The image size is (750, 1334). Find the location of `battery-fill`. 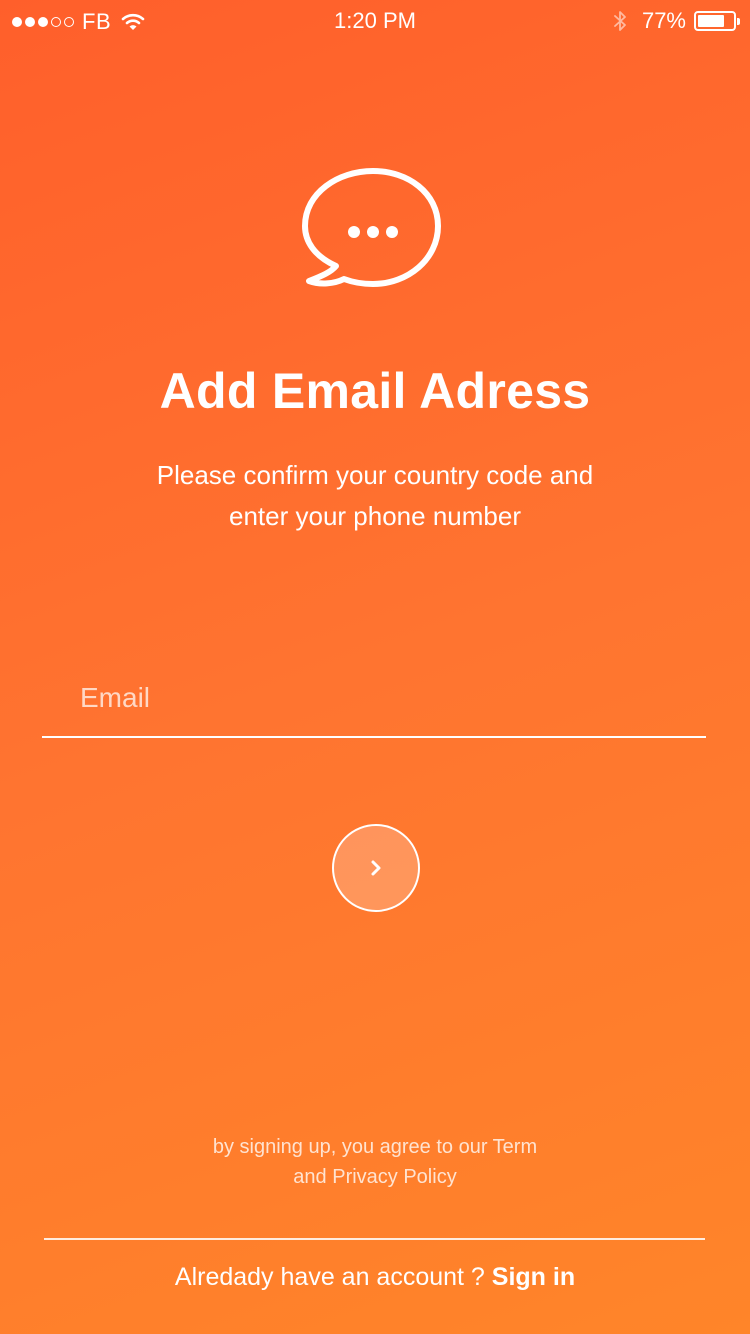

battery-fill is located at coordinates (711, 21).